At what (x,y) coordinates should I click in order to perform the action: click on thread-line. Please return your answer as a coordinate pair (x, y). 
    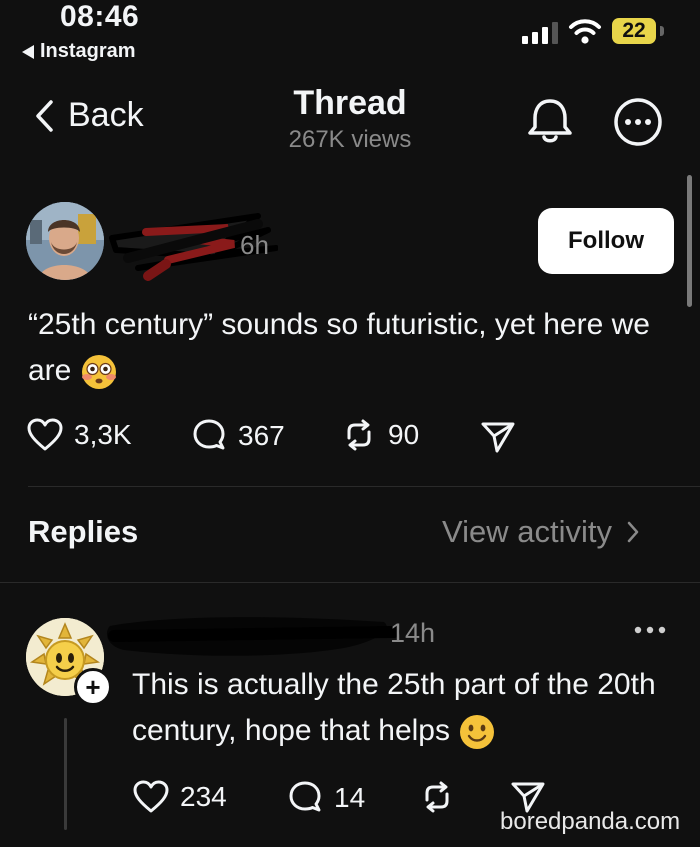
    Looking at the image, I should click on (65, 774).